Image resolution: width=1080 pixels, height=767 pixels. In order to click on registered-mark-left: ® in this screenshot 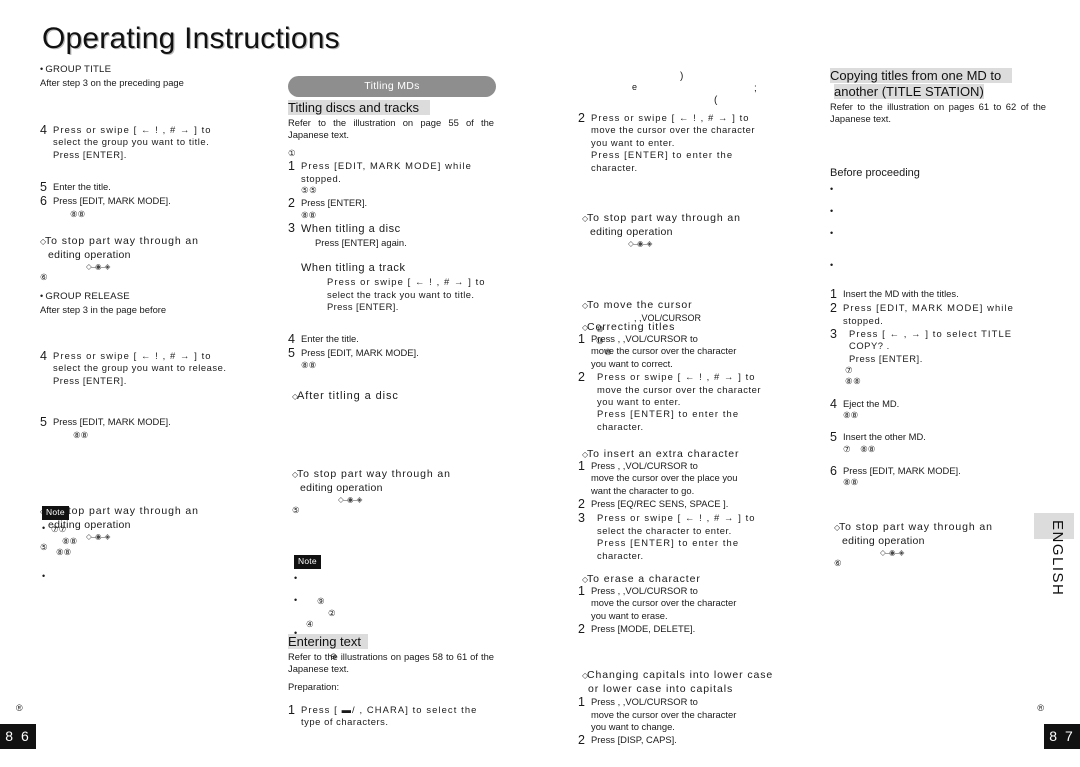, I will do `click(19, 708)`.